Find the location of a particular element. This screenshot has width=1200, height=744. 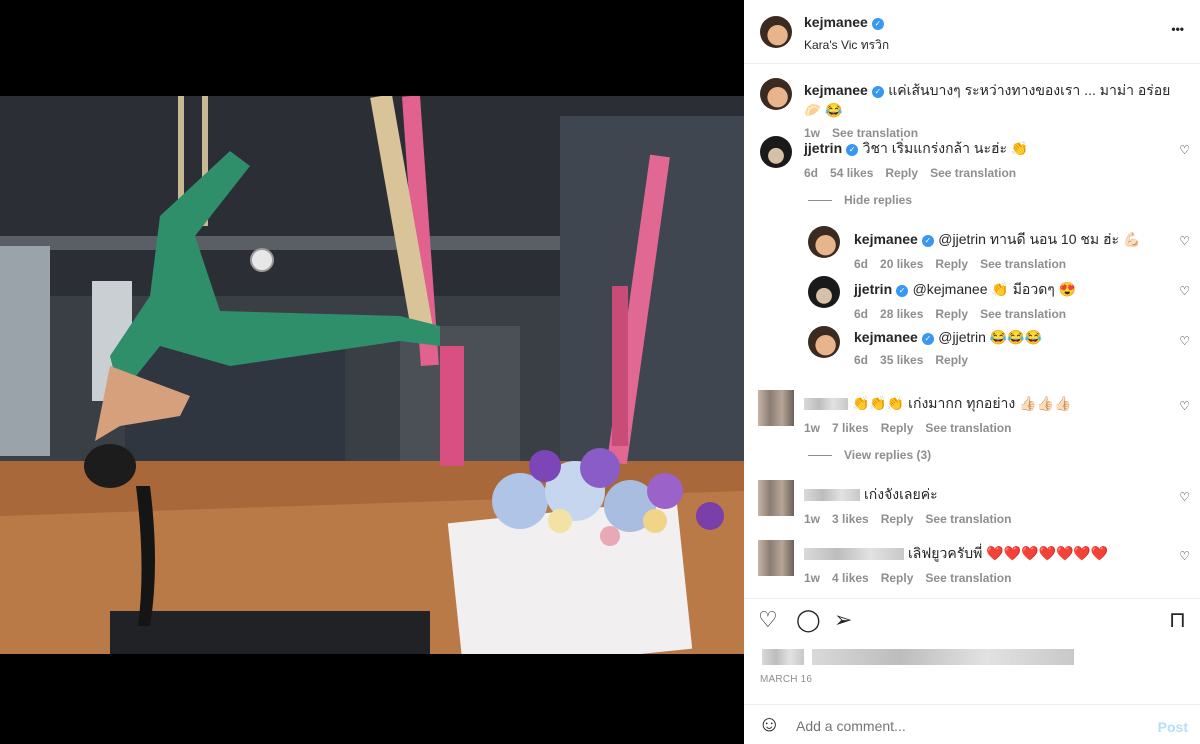

reply-meta: 6d 28 likes Reply See translation is located at coordinates (1014, 314).